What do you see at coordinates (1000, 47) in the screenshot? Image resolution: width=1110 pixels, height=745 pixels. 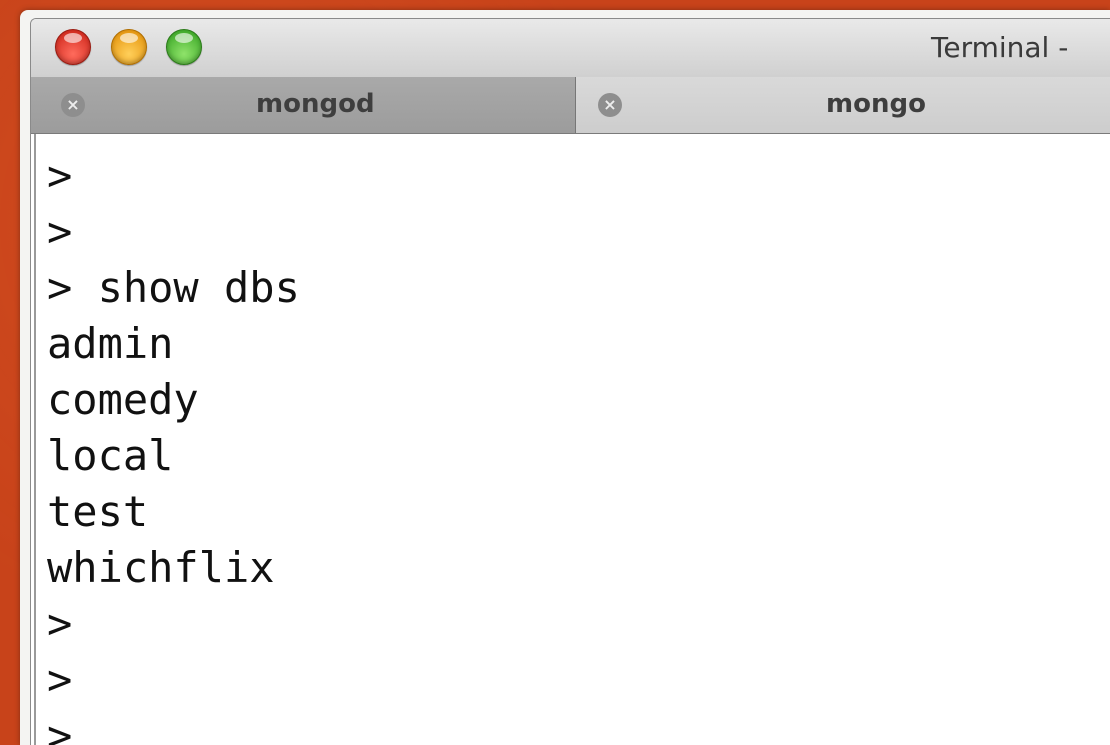 I see `window-title: Terminal -` at bounding box center [1000, 47].